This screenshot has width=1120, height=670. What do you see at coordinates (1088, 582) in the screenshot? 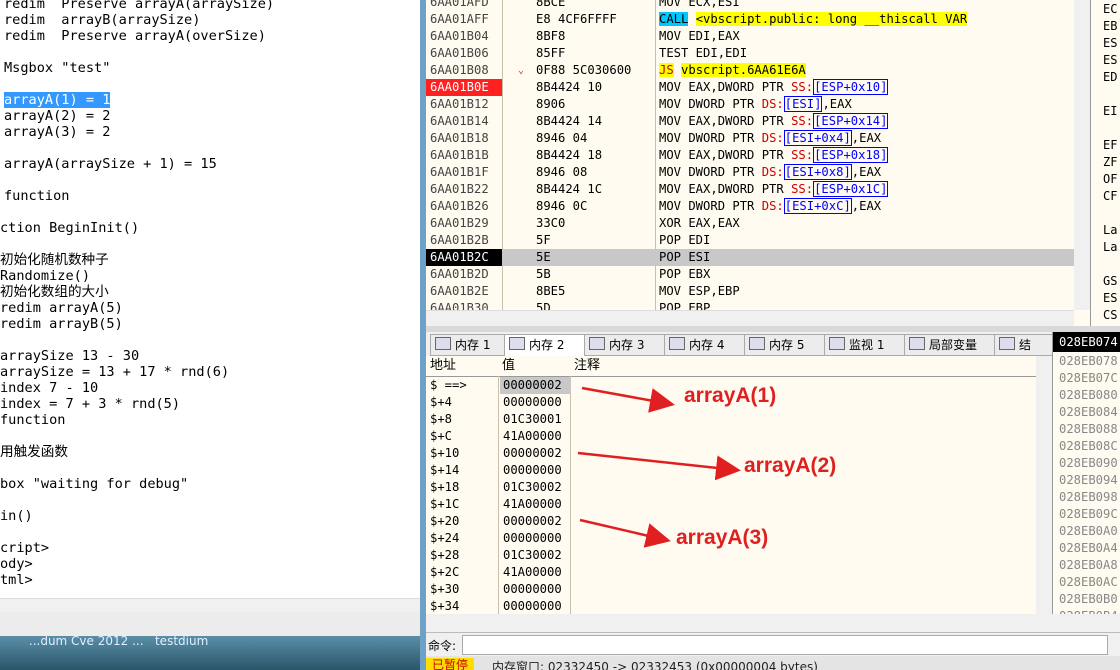
I see `stack-address: 028EB0AC` at bounding box center [1088, 582].